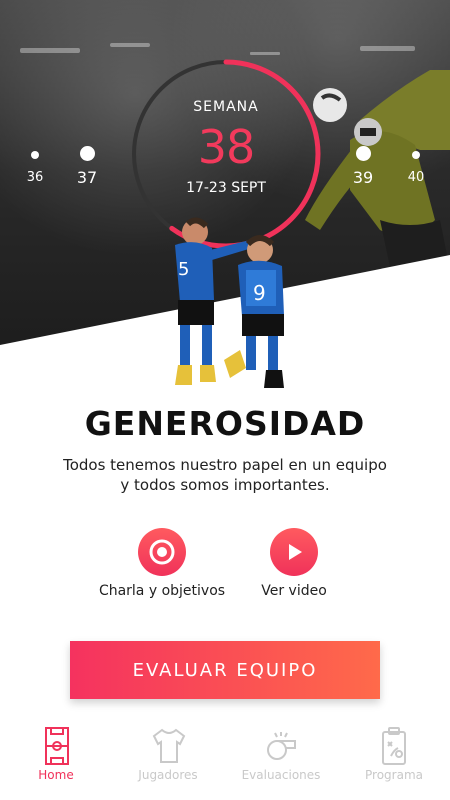 The width and height of the screenshot is (450, 800). What do you see at coordinates (183, 269) in the screenshot?
I see `svg-text: 5` at bounding box center [183, 269].